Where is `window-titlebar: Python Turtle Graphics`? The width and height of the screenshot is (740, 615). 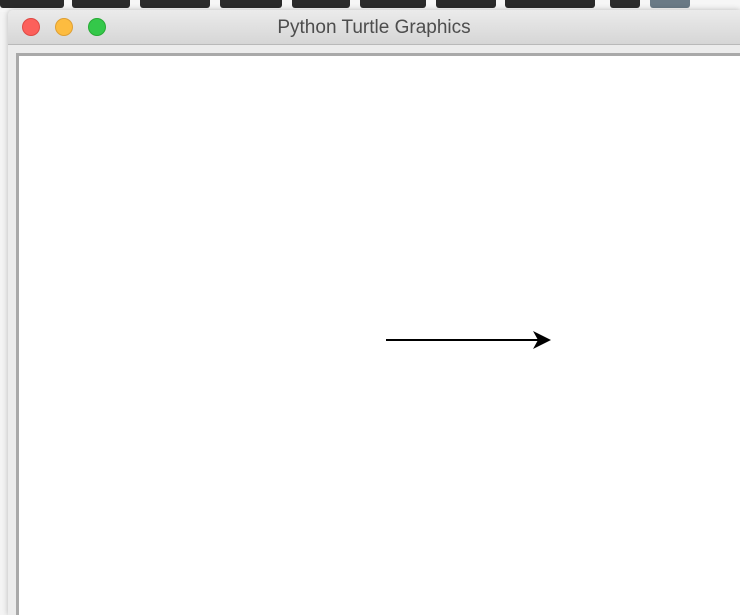
window-titlebar: Python Turtle Graphics is located at coordinates (374, 27).